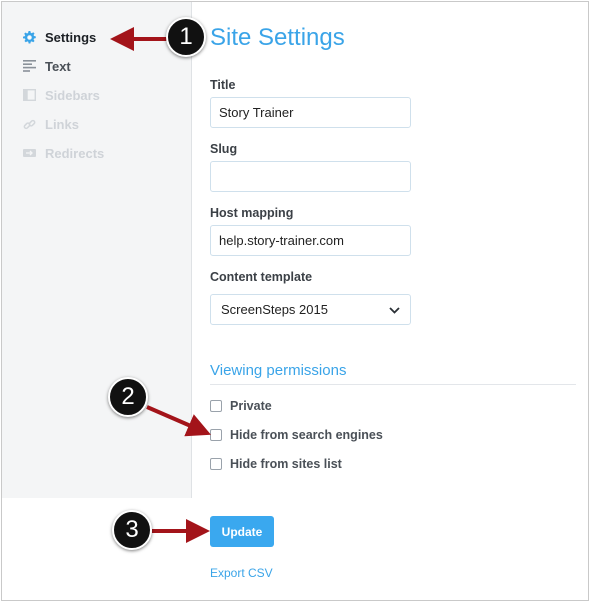 The image size is (590, 602). I want to click on callout-badge-1: 1, so click(186, 37).